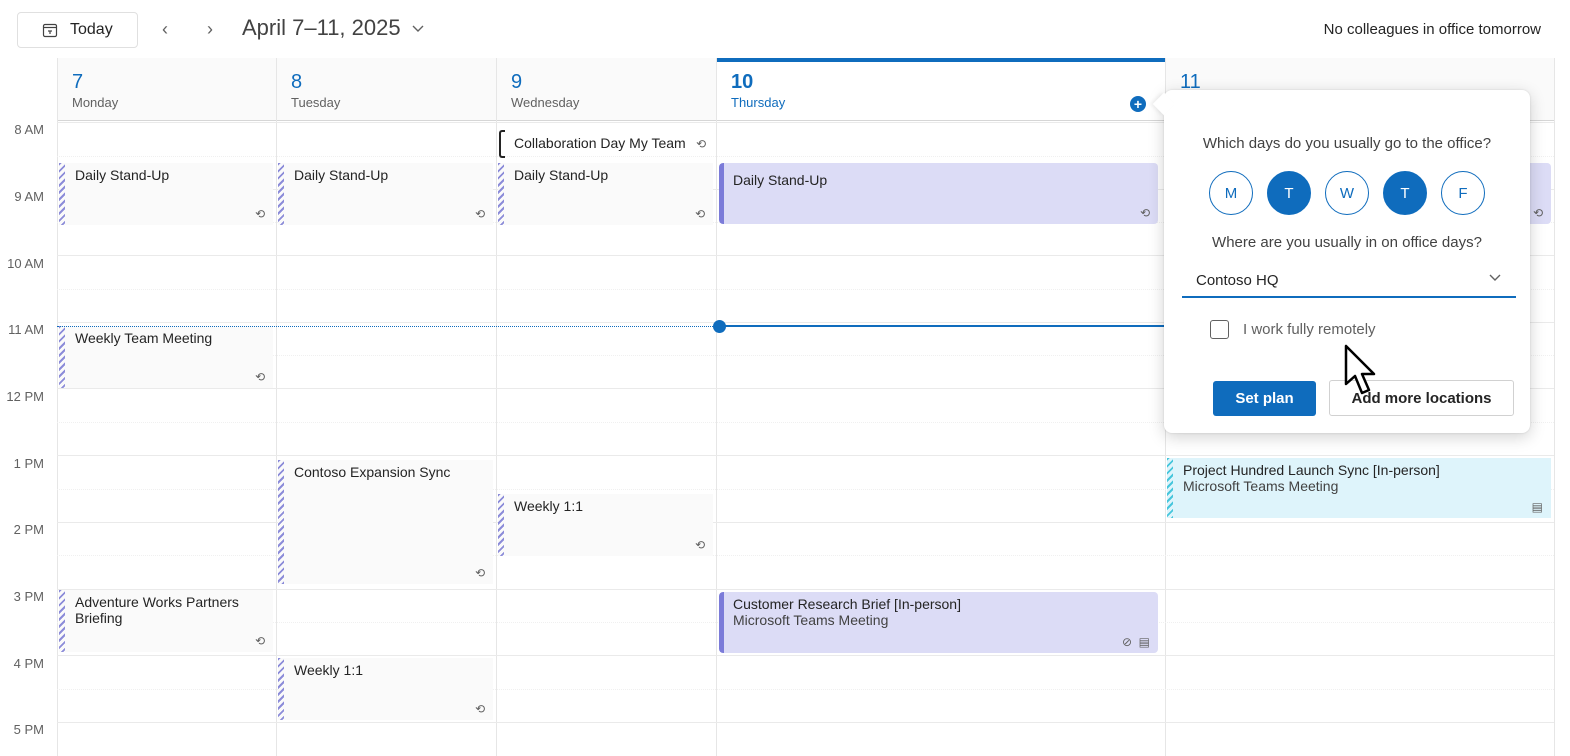 Image resolution: width=1570 pixels, height=756 pixels. I want to click on time-label: 2 PM, so click(28, 529).